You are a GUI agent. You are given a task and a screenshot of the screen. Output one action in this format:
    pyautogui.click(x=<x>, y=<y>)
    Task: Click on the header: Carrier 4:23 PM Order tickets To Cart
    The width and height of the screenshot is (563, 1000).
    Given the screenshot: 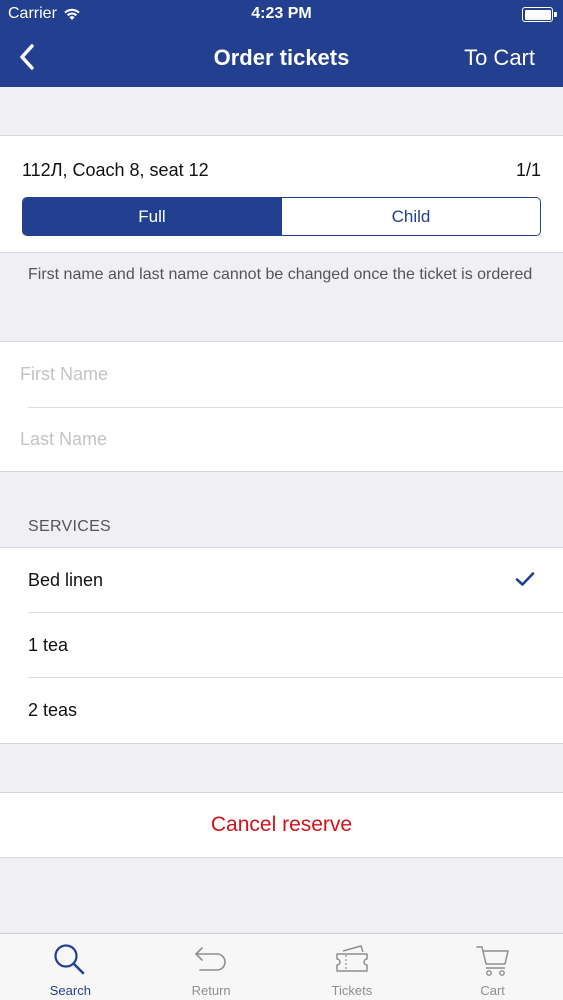 What is the action you would take?
    pyautogui.click(x=281, y=43)
    